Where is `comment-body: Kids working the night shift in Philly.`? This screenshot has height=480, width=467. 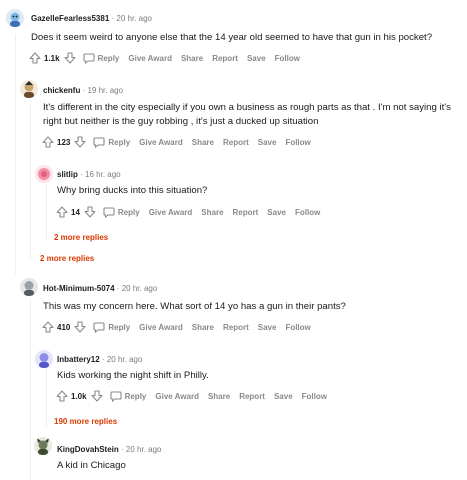 comment-body: Kids working the night shift in Philly. is located at coordinates (133, 375).